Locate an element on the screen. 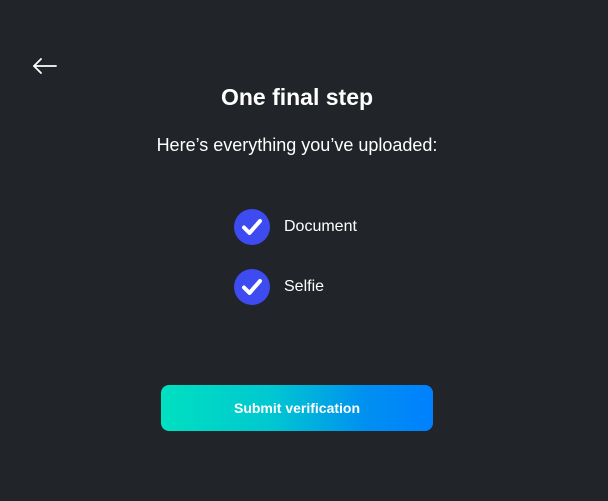 Image resolution: width=608 pixels, height=501 pixels. upload-item-document: Document is located at coordinates (295, 227).